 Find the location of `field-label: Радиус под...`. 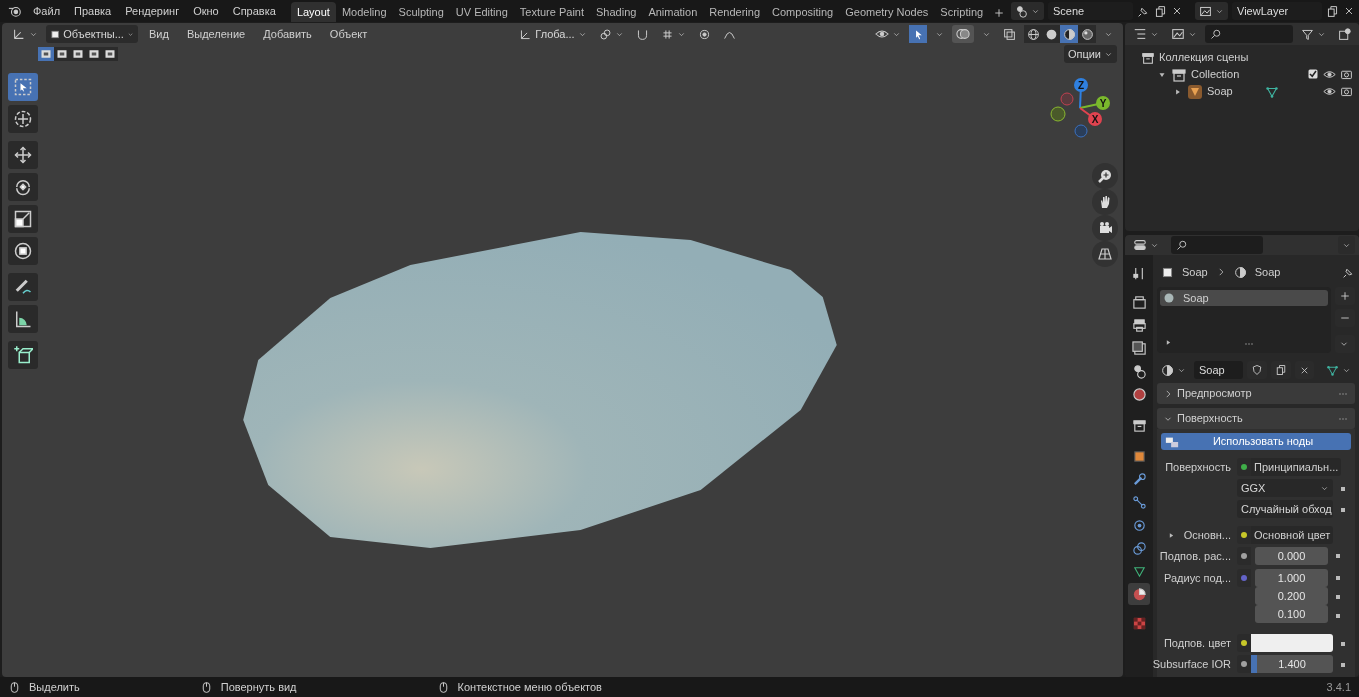

field-label: Радиус под... is located at coordinates (1197, 578).